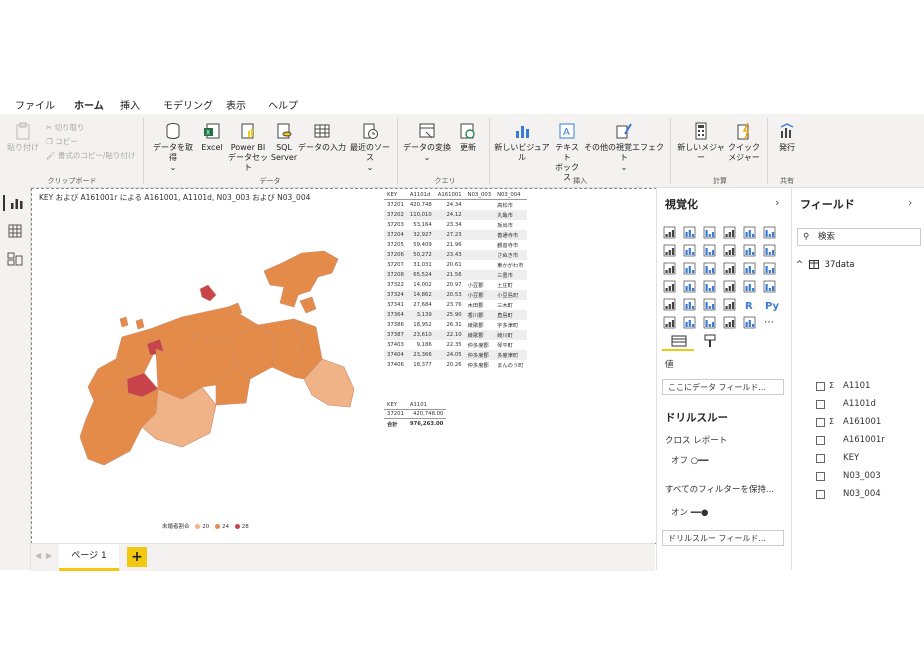  Describe the element at coordinates (212, 137) in the screenshot. I see `excel-button: X Excel` at that location.